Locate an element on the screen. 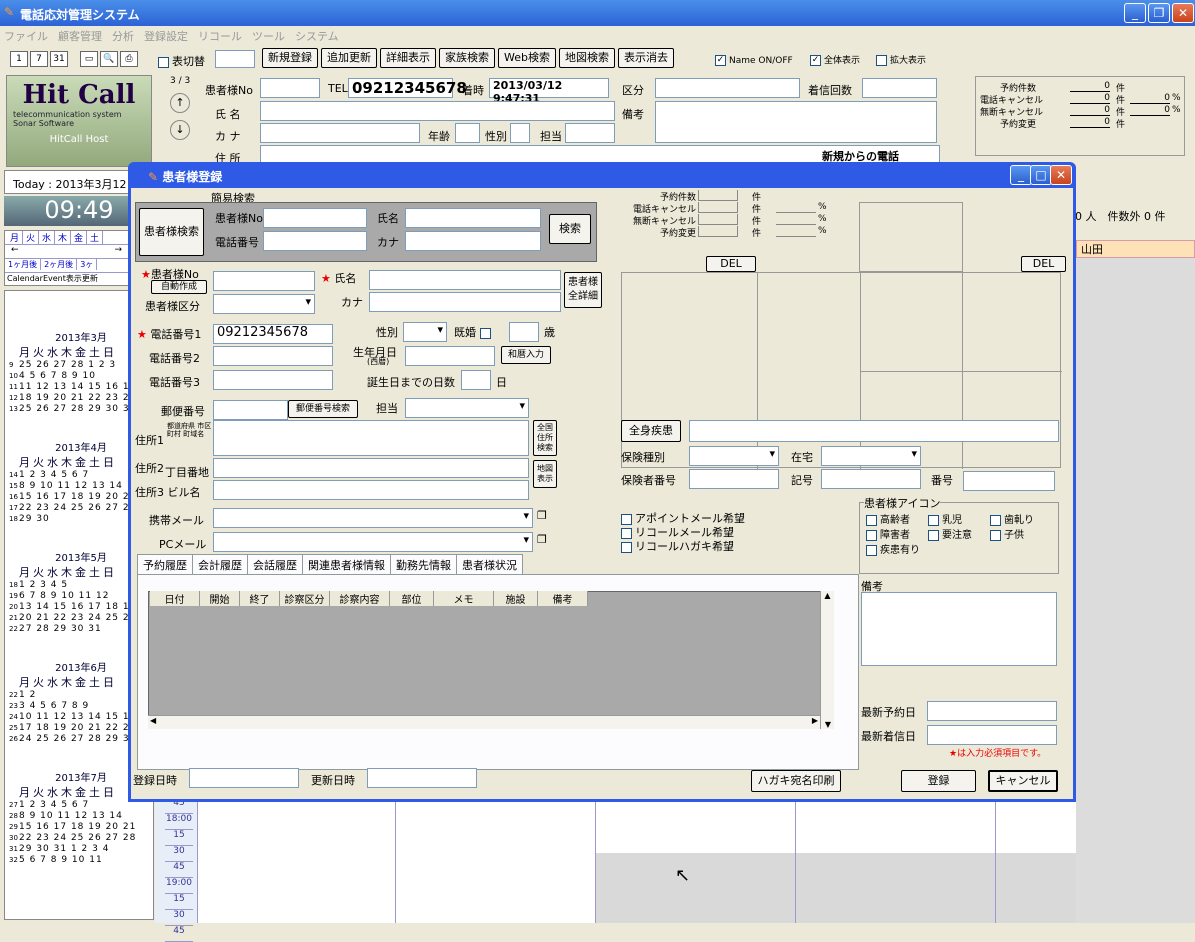  kubun-field is located at coordinates (727, 88).